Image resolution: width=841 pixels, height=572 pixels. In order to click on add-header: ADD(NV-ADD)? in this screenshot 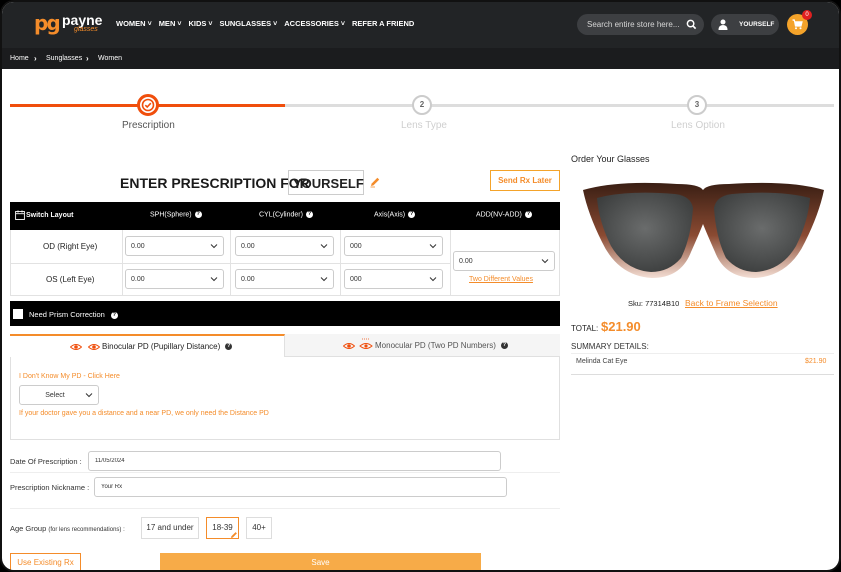, I will do `click(504, 215)`.